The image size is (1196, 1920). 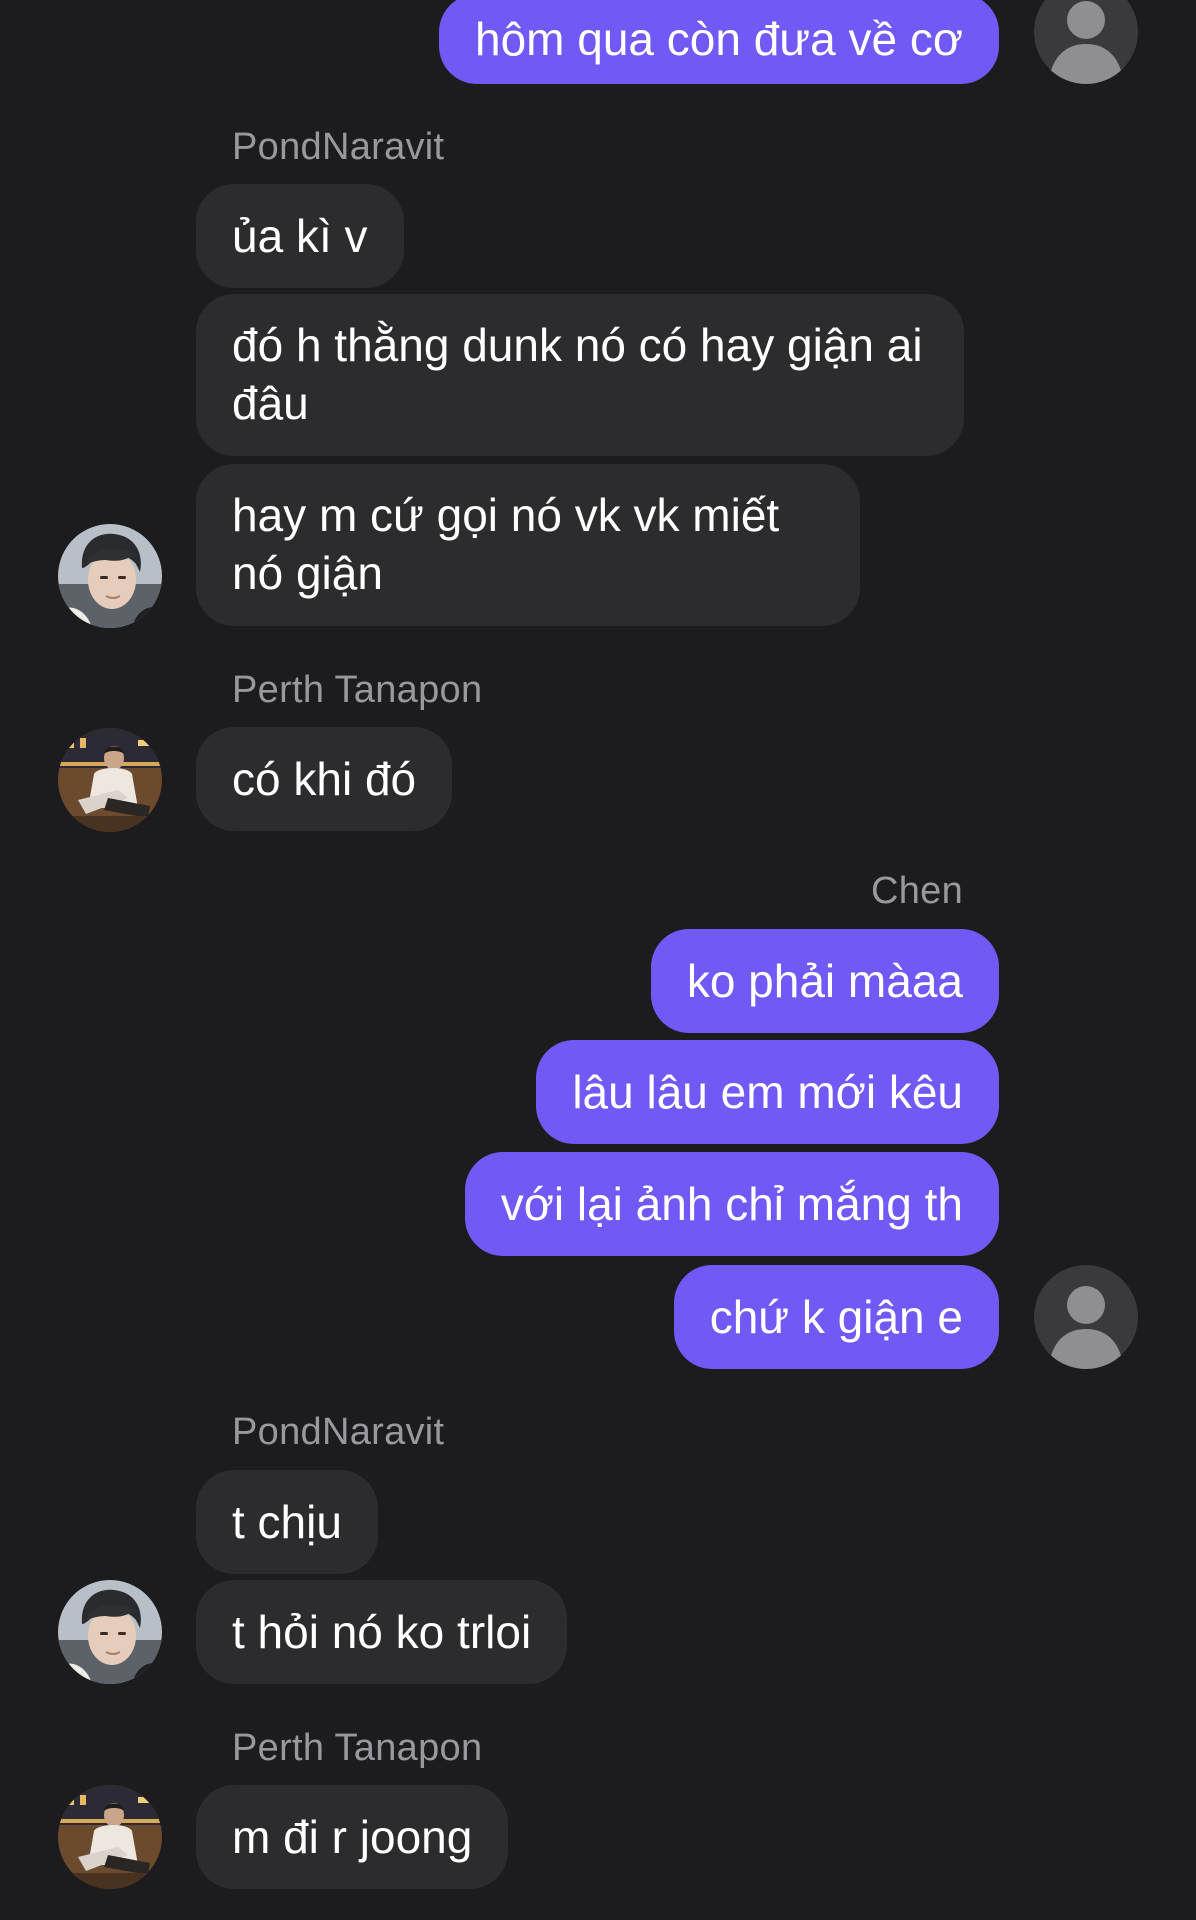 I want to click on message-text: m đi r joong, so click(x=352, y=1837).